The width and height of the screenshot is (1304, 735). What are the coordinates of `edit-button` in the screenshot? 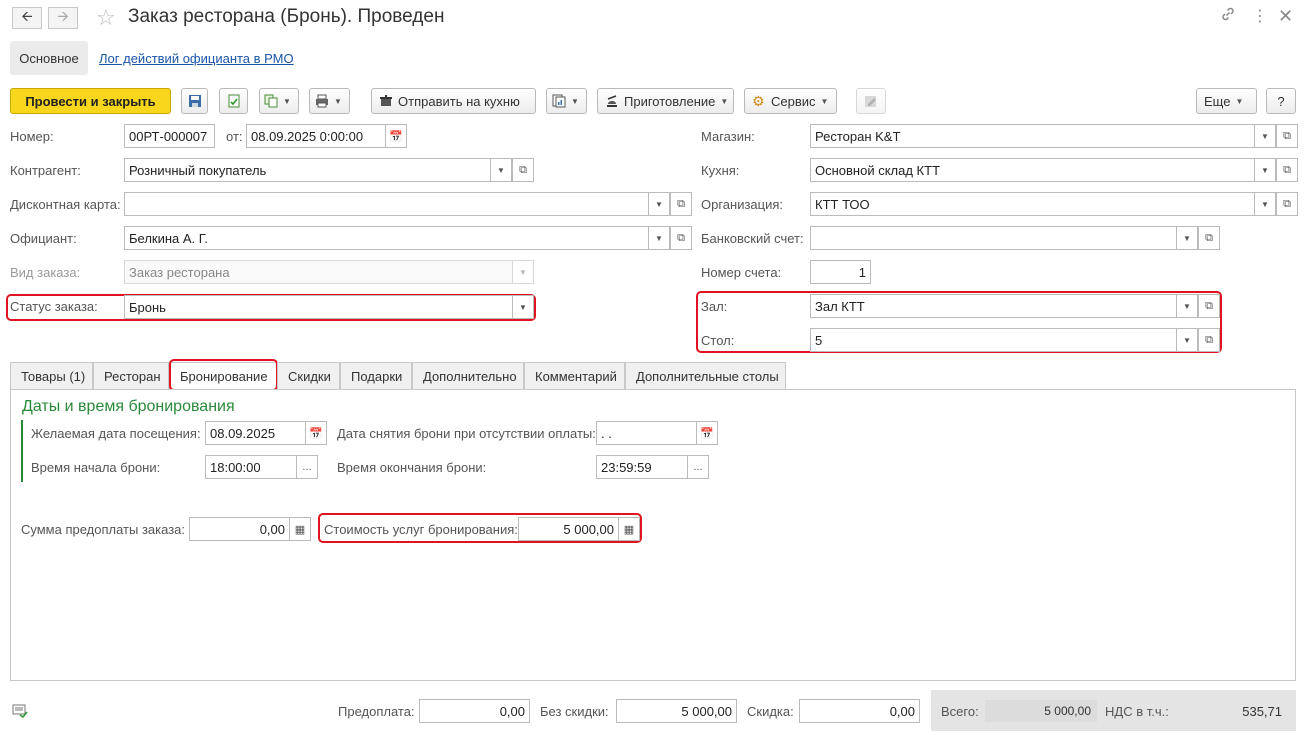 It's located at (871, 101).